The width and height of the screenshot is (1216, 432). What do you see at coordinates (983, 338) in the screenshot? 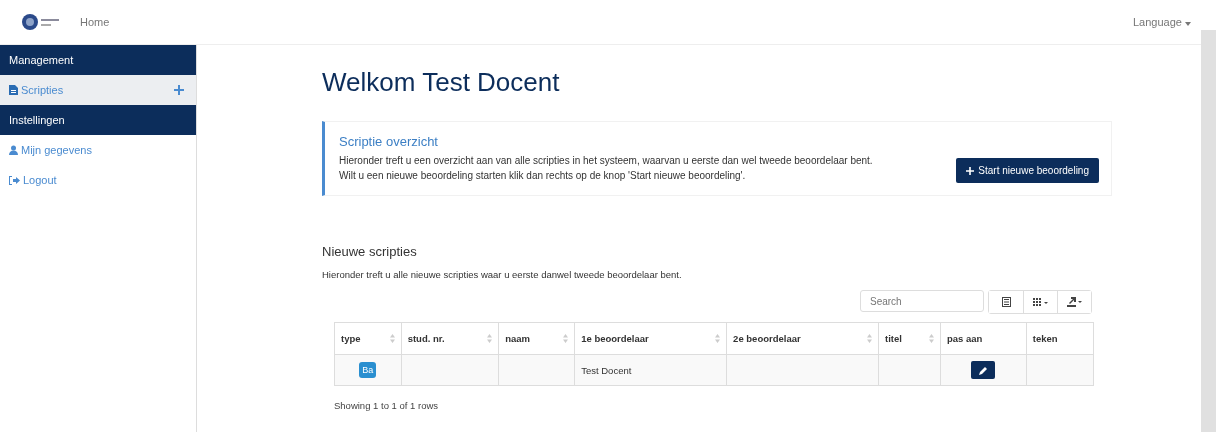
I see `column-header: pas aan` at bounding box center [983, 338].